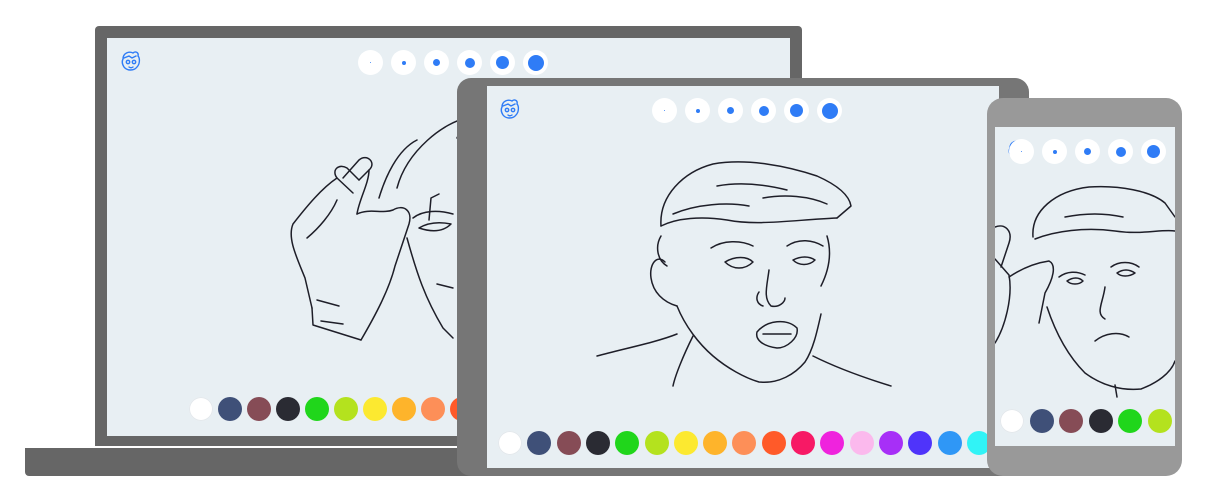 This screenshot has height=502, width=1208. Describe the element at coordinates (861, 443) in the screenshot. I see `color-swatch-pink` at that location.